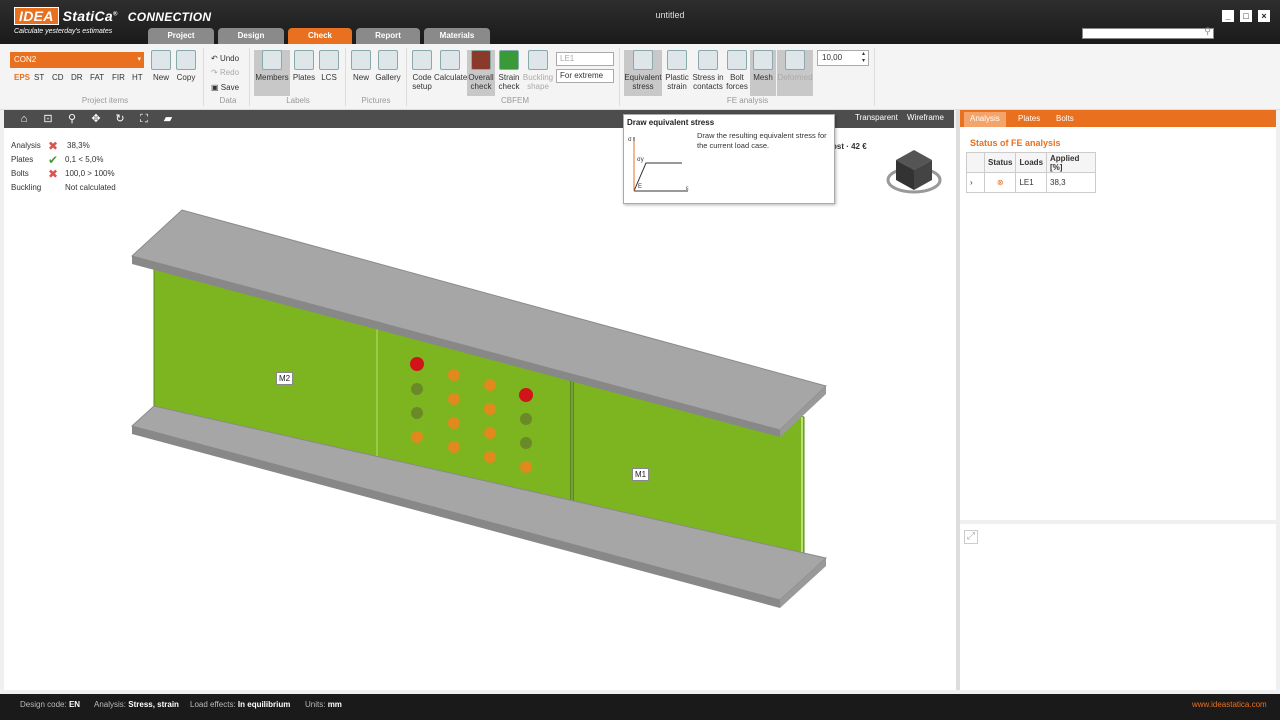 This screenshot has width=1280, height=720. Describe the element at coordinates (215, 72) in the screenshot. I see `redo-icon: ↷` at that location.